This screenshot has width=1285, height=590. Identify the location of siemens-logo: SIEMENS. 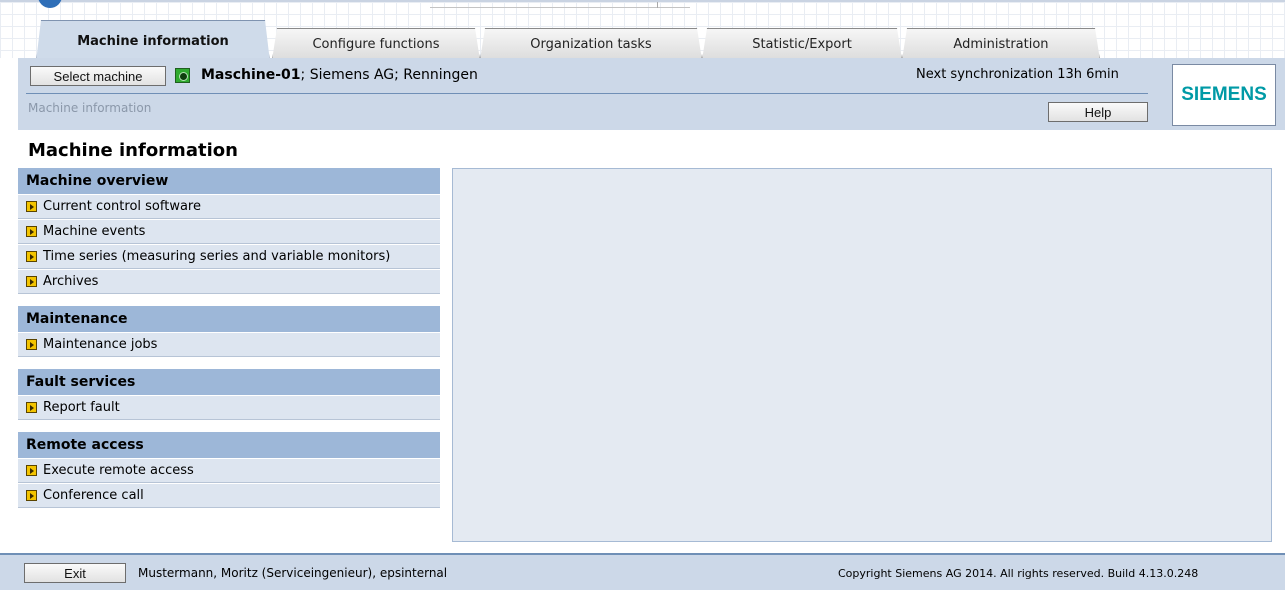
(1224, 95).